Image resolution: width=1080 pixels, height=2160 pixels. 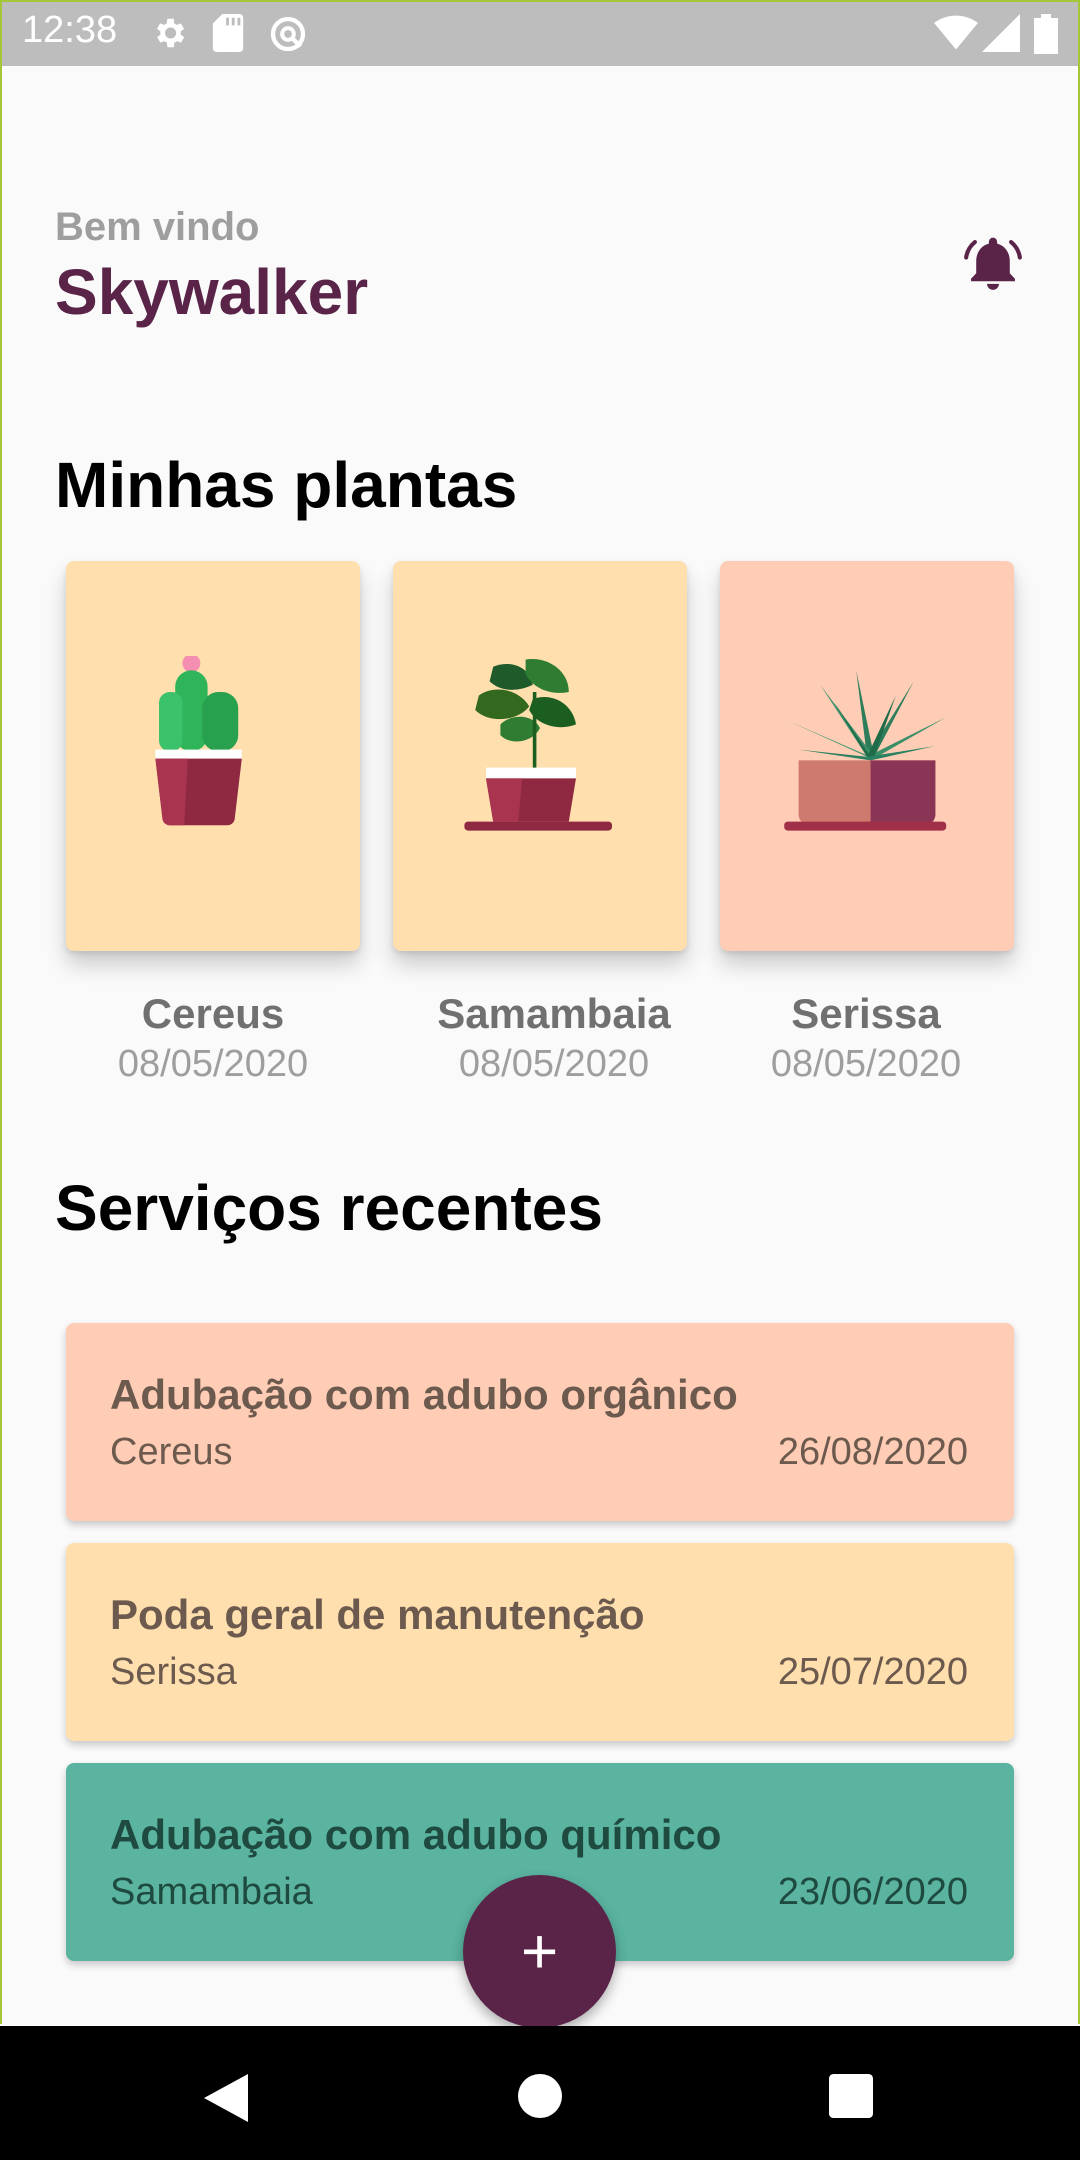 I want to click on service-date: 26/08/2020, so click(x=872, y=1452).